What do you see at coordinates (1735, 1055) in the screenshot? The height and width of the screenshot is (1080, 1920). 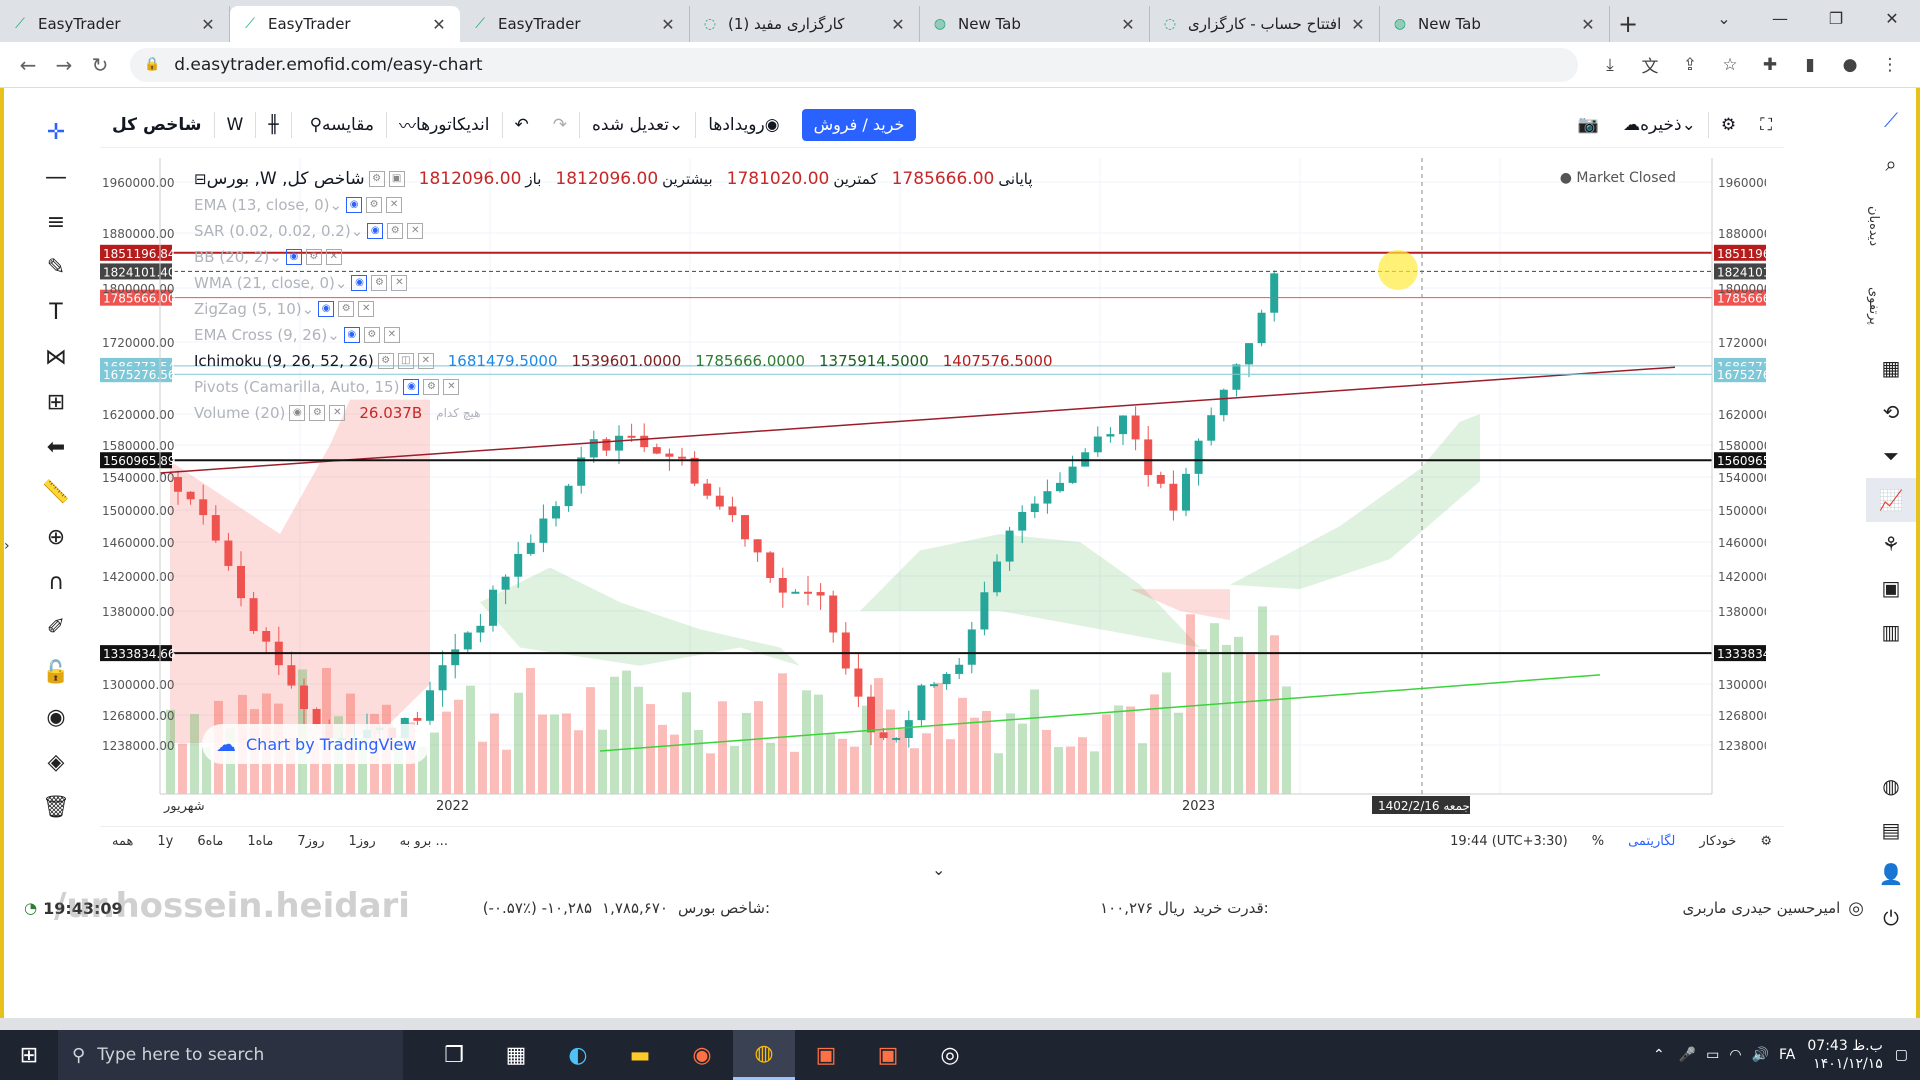 I see `wifi-icon: ◠` at bounding box center [1735, 1055].